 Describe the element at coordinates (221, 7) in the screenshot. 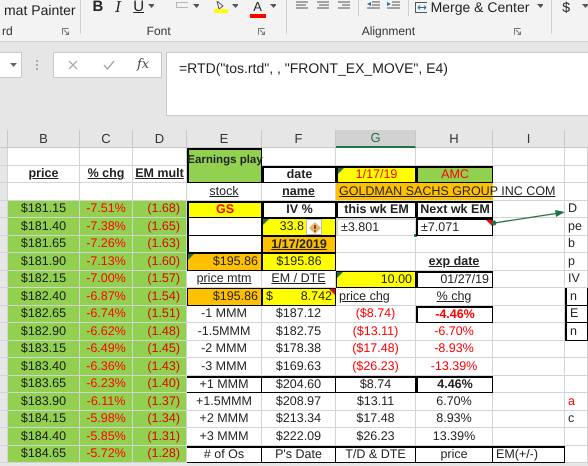

I see `fill-color-icon` at that location.